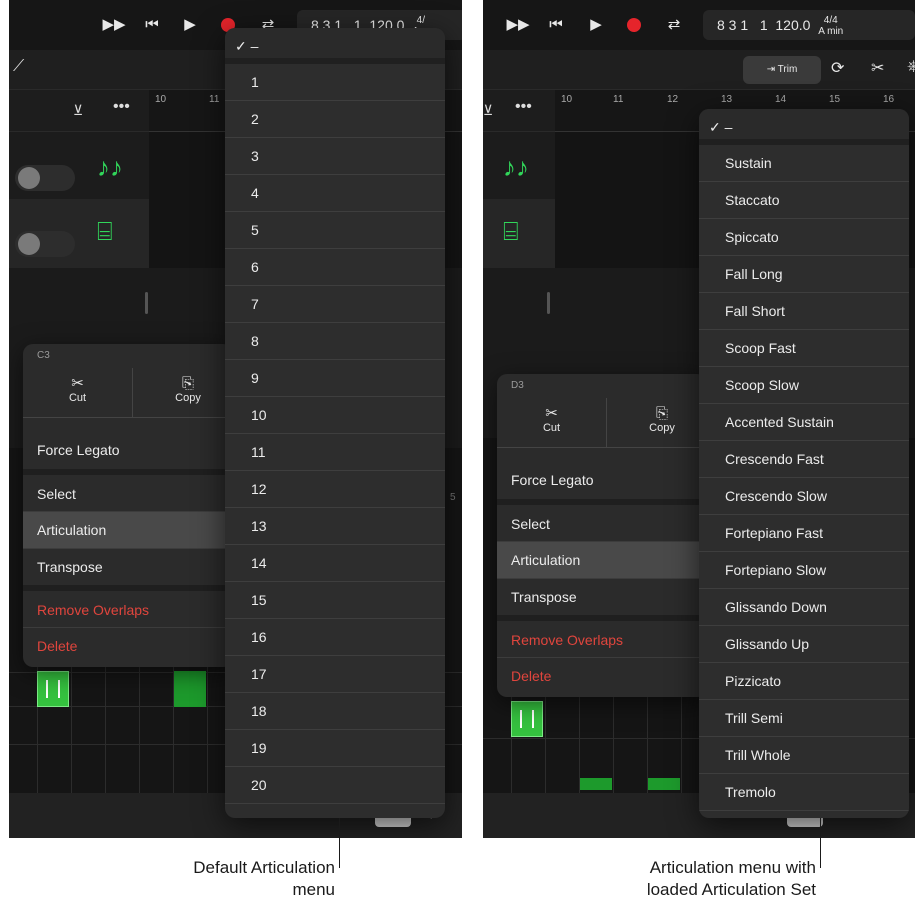 This screenshot has width=915, height=902. I want to click on ruler-tick-label: 13, so click(727, 99).